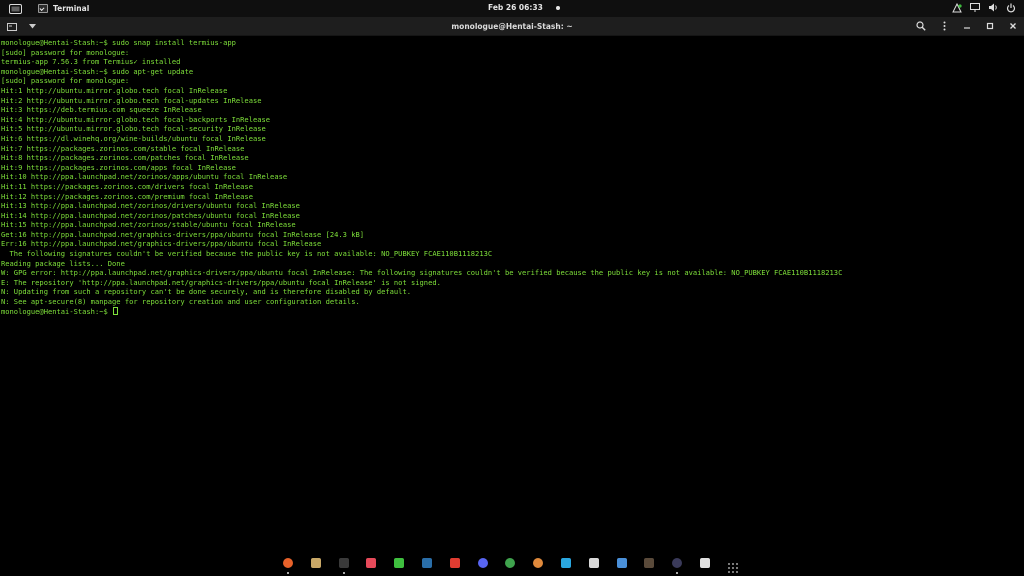  Describe the element at coordinates (115, 310) in the screenshot. I see `text-cursor` at that location.